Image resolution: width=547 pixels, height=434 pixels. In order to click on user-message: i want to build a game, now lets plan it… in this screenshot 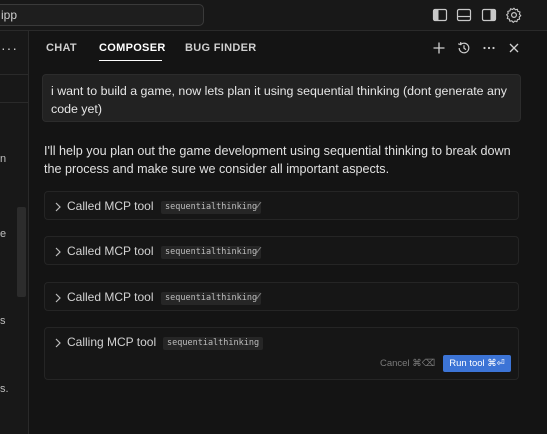, I will do `click(281, 98)`.